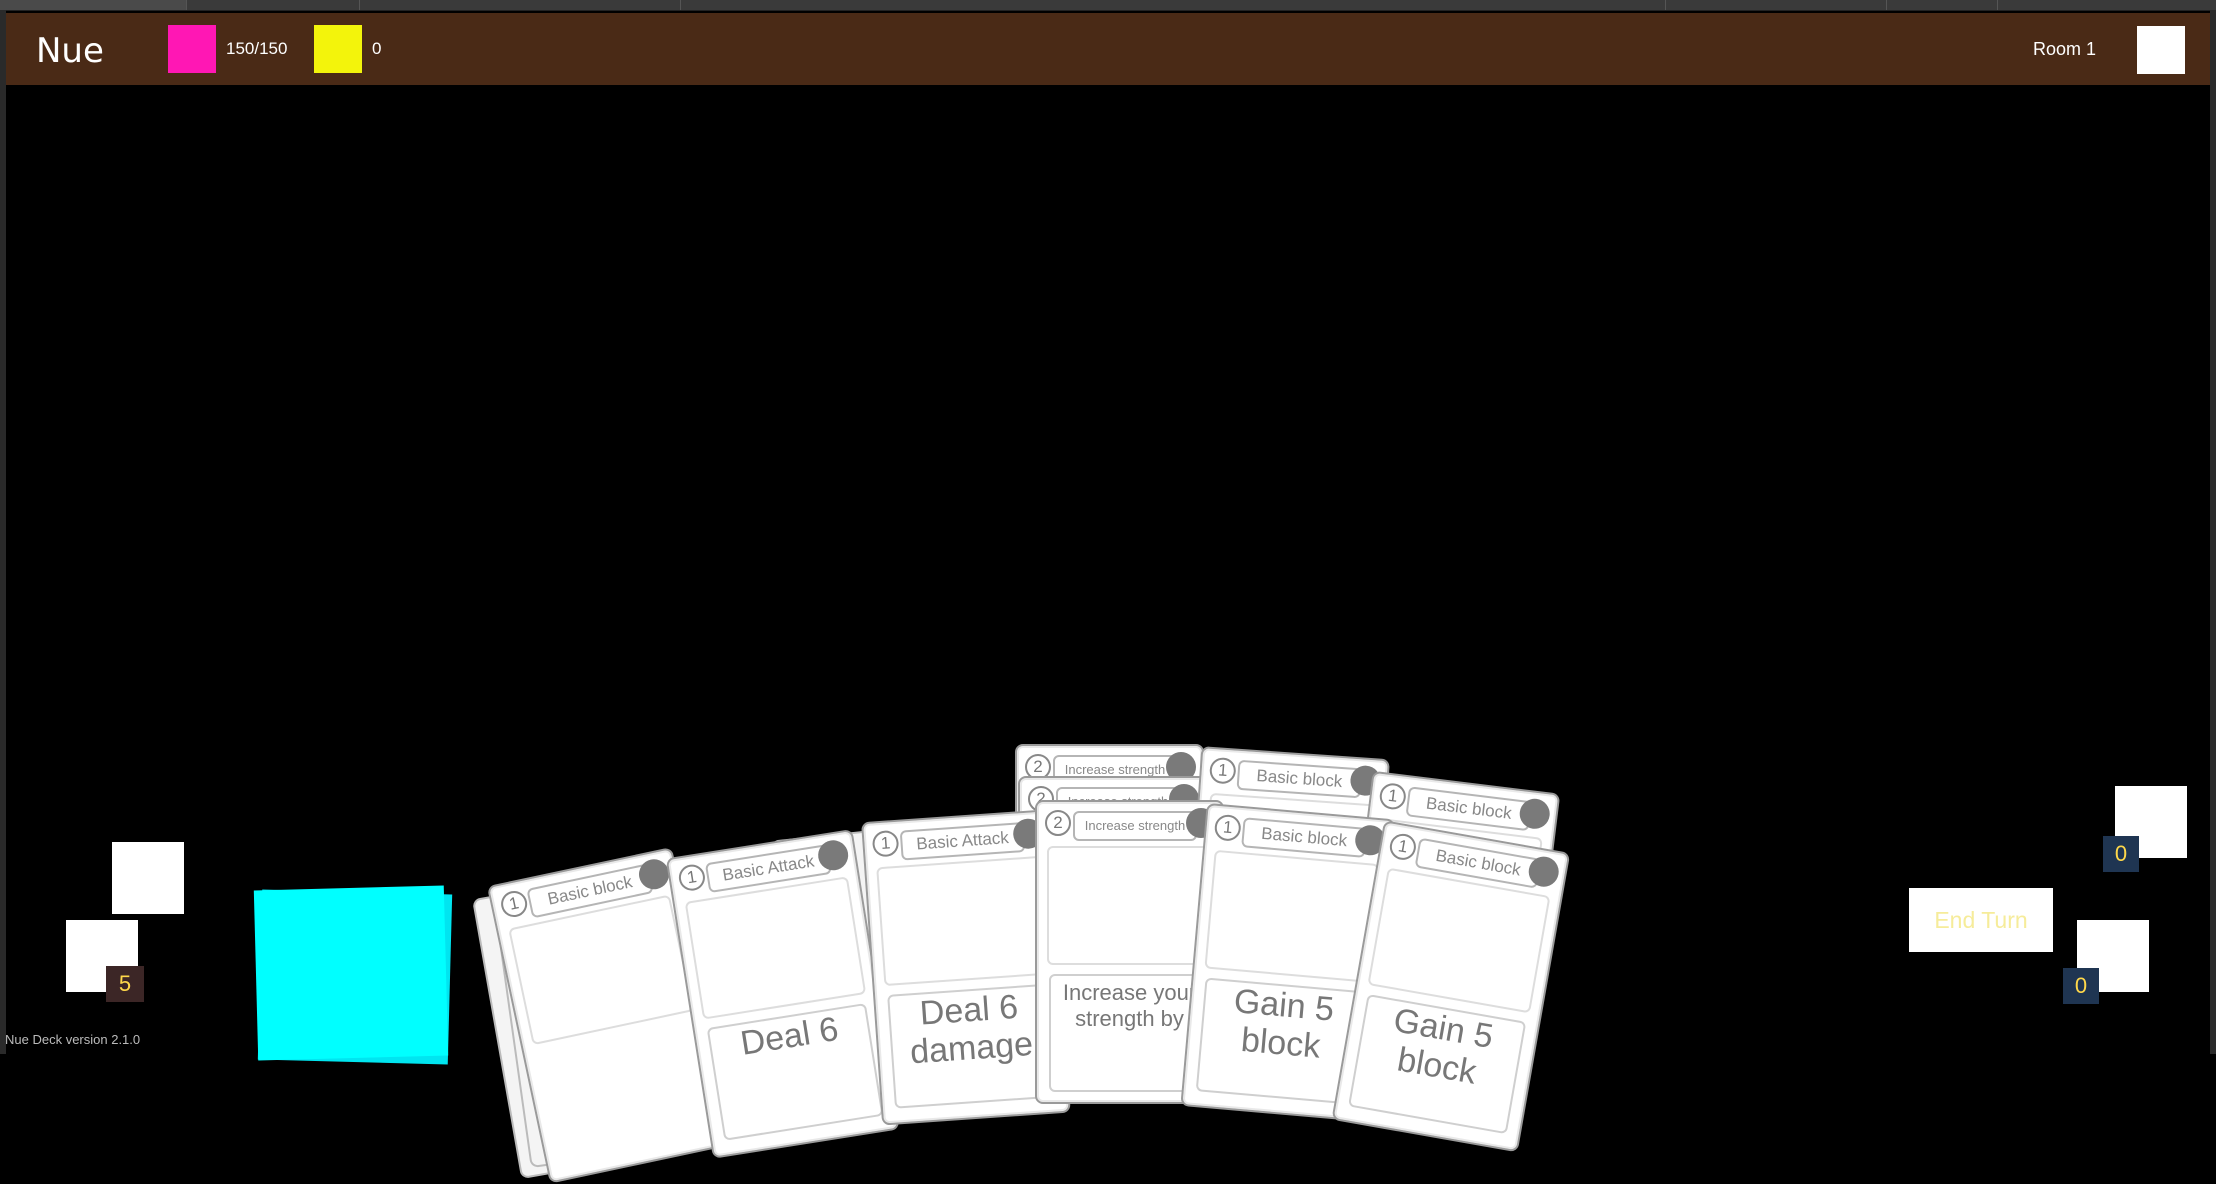 Image resolution: width=2216 pixels, height=1184 pixels. What do you see at coordinates (1108, 49) in the screenshot?
I see `top-status-bar: Nue 150/150 0 Room 1` at bounding box center [1108, 49].